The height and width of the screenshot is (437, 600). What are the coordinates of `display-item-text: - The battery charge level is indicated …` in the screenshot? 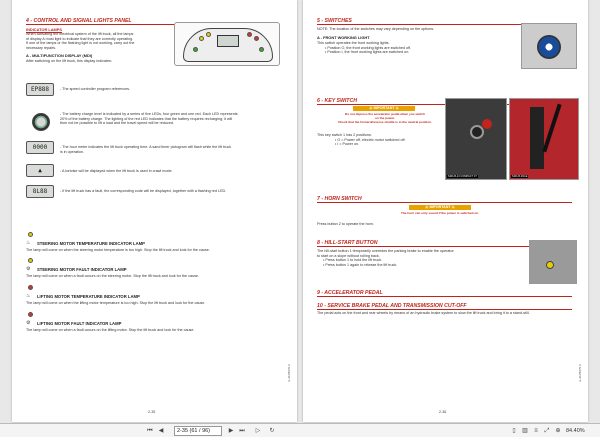 It's located at (175, 119).